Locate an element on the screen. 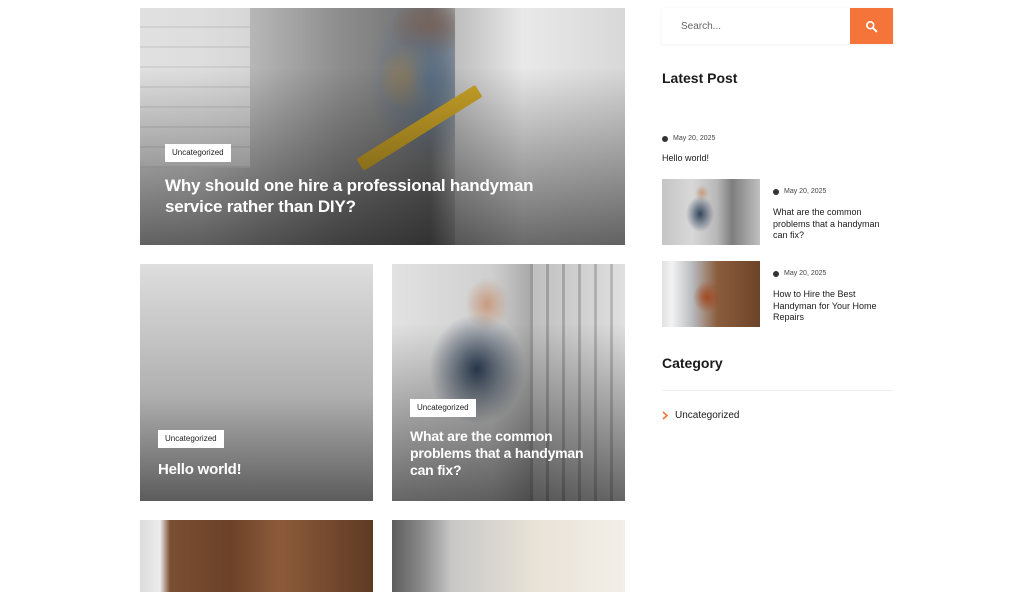  latest-post-heading: Latest Post is located at coordinates (700, 78).